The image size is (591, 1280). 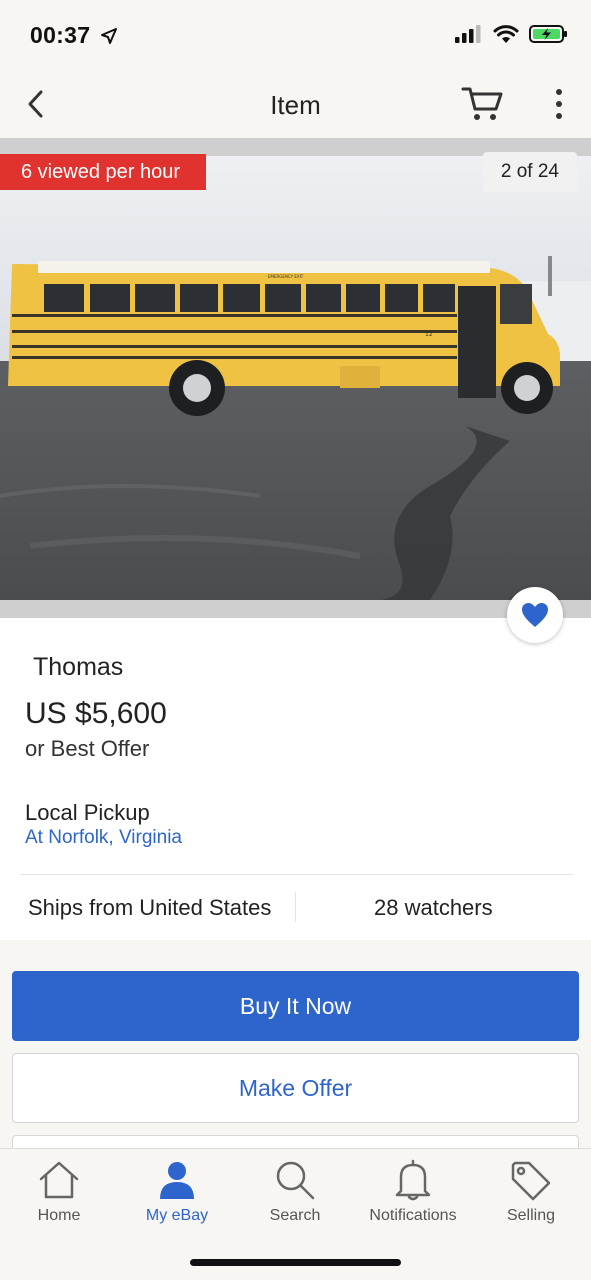 What do you see at coordinates (548, 34) in the screenshot?
I see `battery-charging-icon` at bounding box center [548, 34].